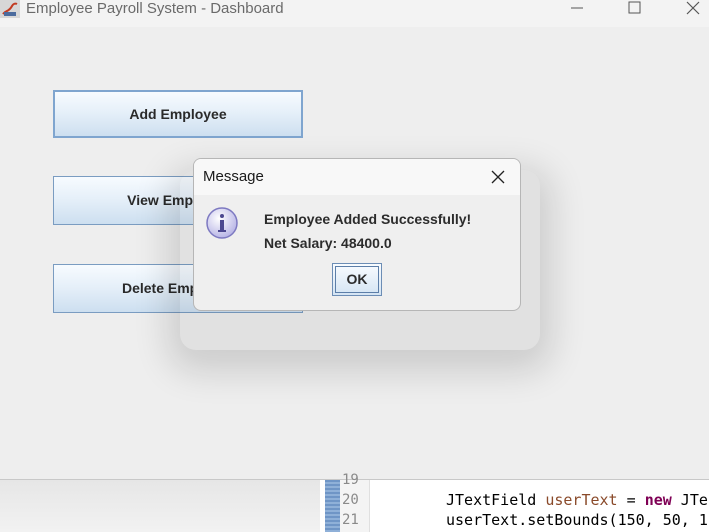 This screenshot has width=709, height=532. Describe the element at coordinates (354, 13) in the screenshot. I see `title-bar: Employee Payroll System - Dashboard` at that location.